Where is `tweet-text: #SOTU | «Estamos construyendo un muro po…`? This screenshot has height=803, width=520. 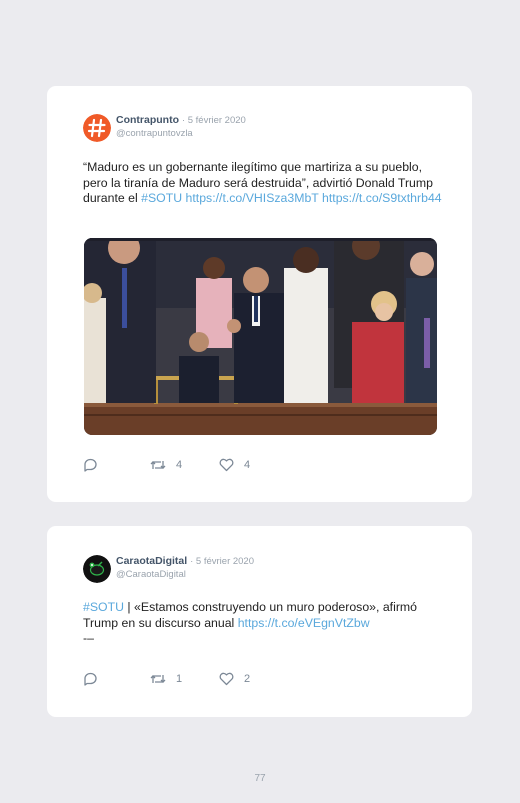 tweet-text: #SOTU | «Estamos construyendo un muro po… is located at coordinates (263, 623).